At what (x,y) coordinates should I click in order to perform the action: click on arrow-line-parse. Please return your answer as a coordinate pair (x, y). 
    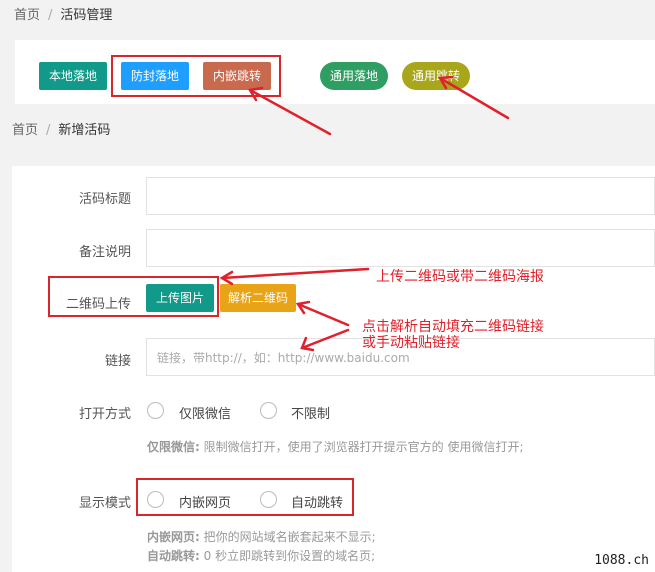
    Looking at the image, I should click on (323, 314).